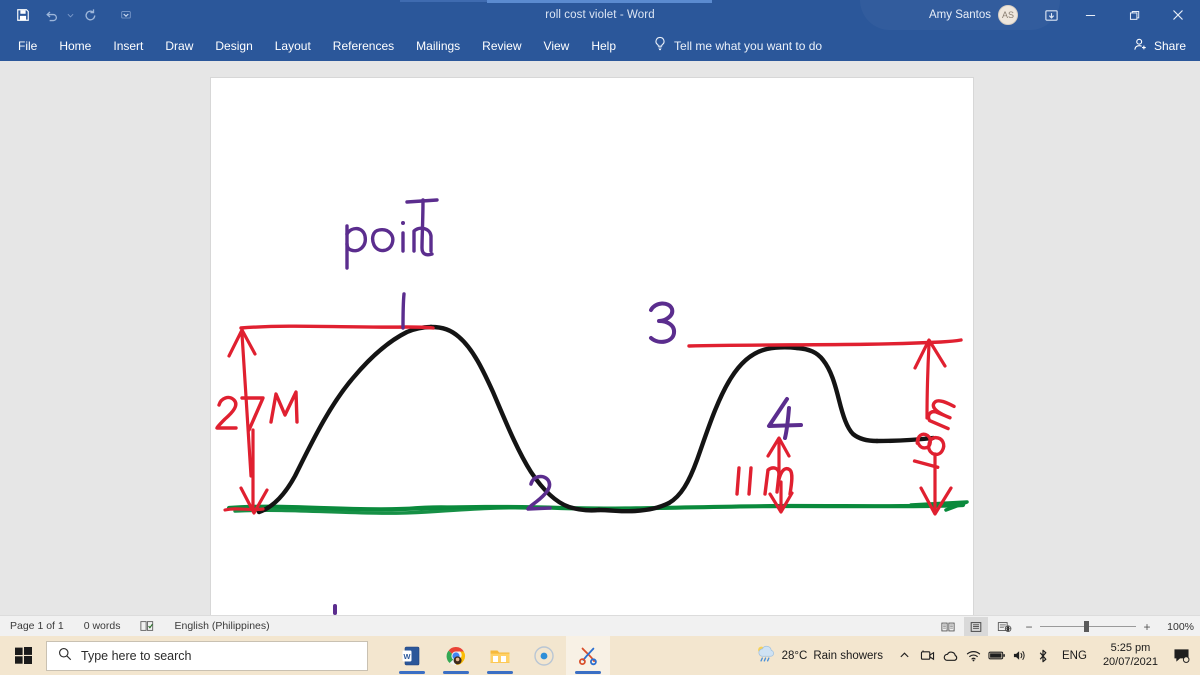  I want to click on tab-view: View, so click(557, 45).